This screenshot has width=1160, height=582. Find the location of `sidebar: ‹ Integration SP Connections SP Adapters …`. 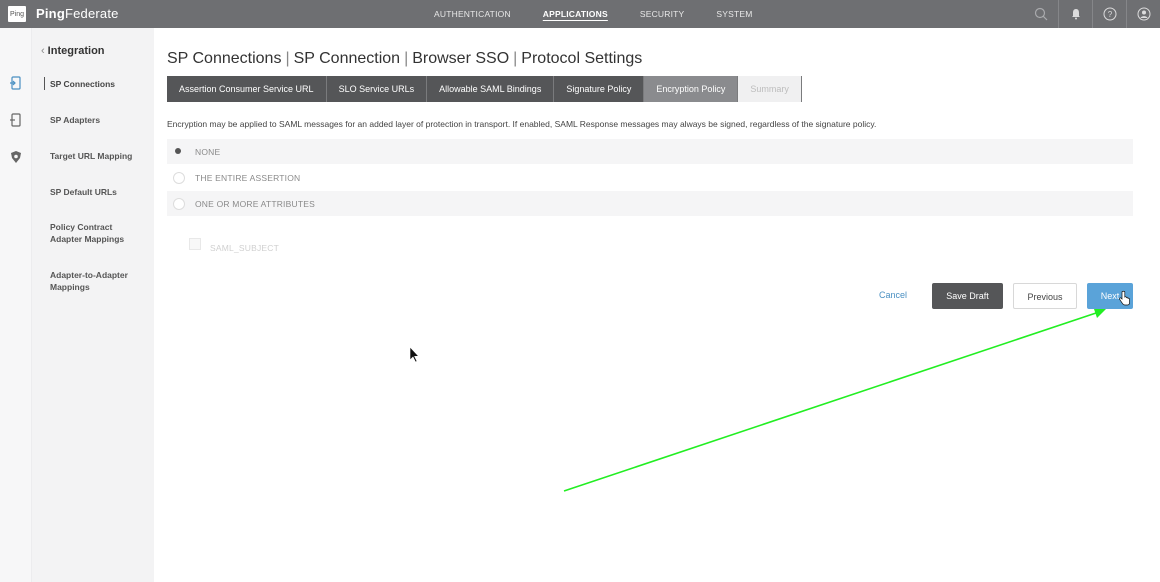

sidebar: ‹ Integration SP Connections SP Adapters … is located at coordinates (93, 305).